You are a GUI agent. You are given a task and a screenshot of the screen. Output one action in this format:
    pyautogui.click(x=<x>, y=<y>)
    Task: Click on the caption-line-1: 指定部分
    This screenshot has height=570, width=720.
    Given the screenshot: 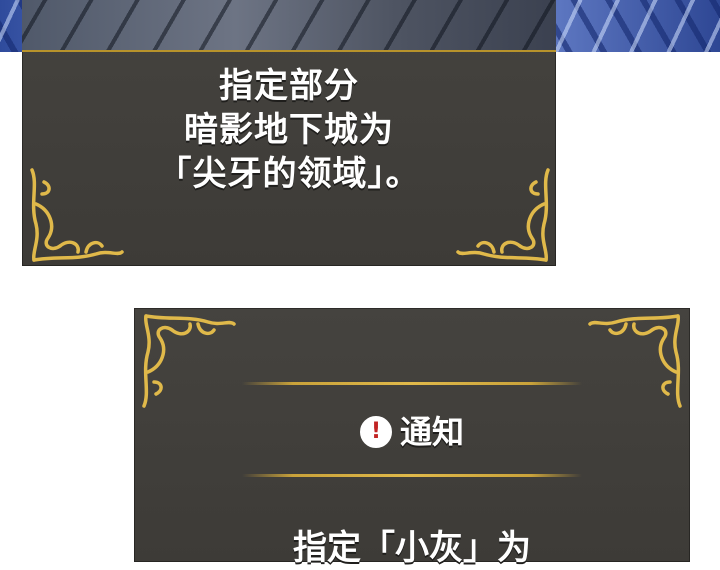 What is the action you would take?
    pyautogui.click(x=289, y=86)
    